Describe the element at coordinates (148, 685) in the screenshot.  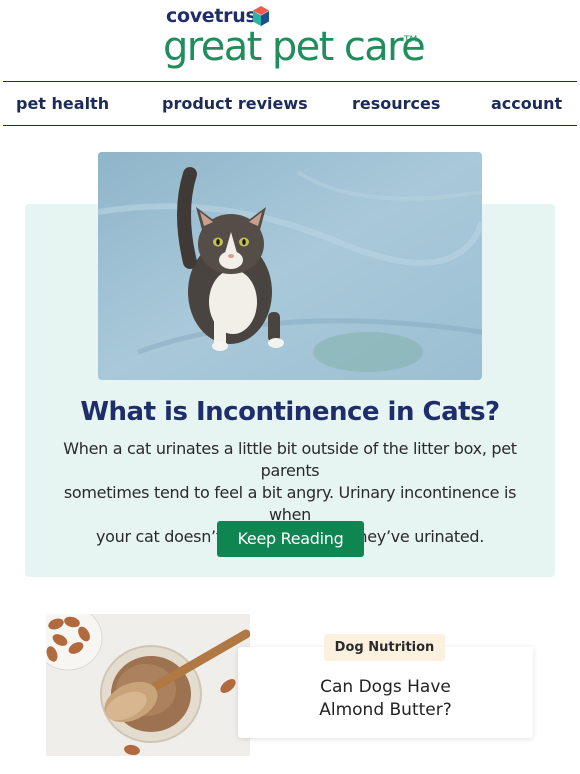
I see `almond-butter-photo` at that location.